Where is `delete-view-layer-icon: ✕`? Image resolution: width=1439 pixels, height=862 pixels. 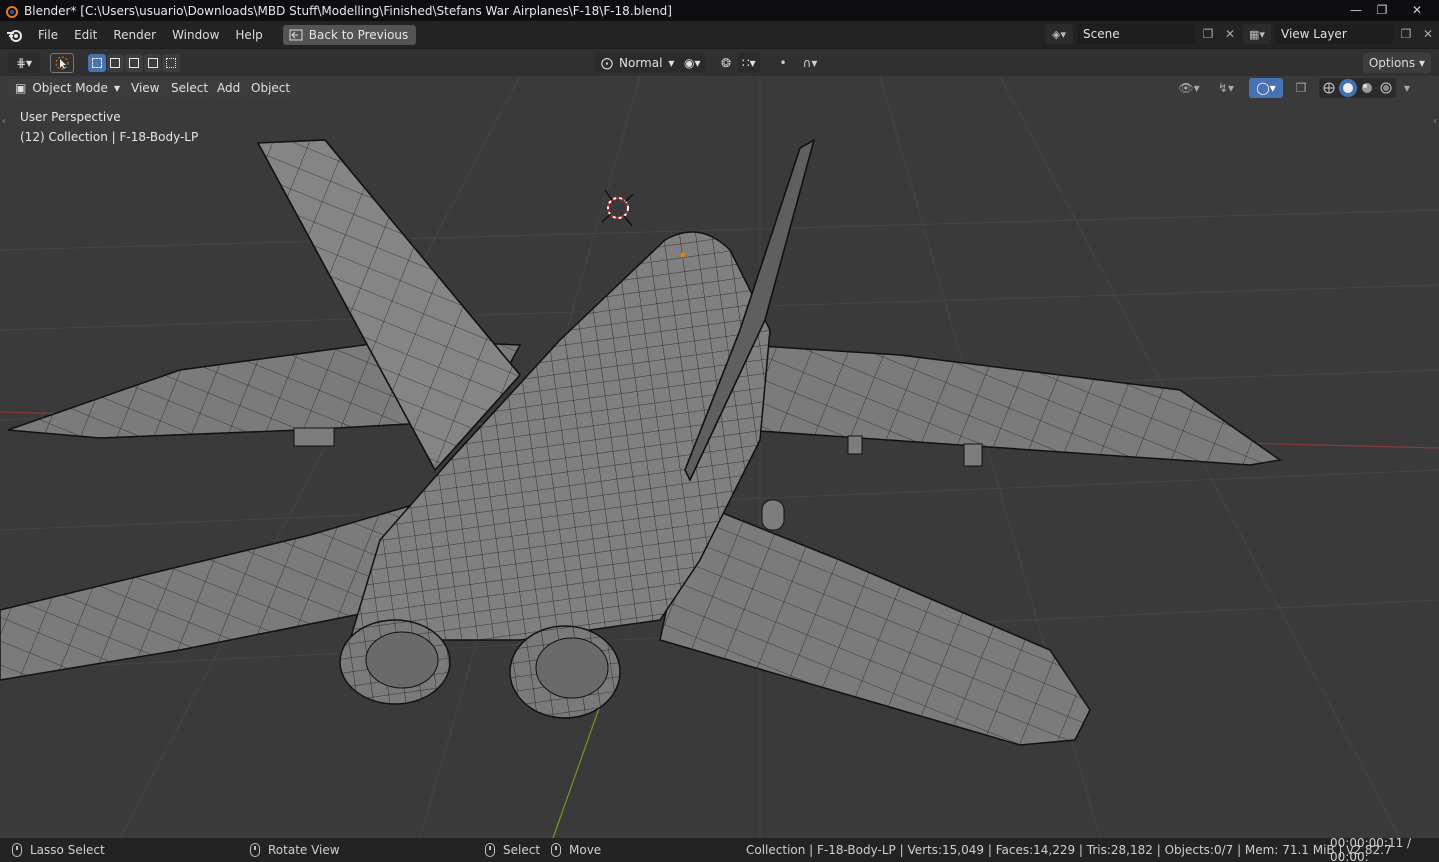
delete-view-layer-icon: ✕ is located at coordinates (1428, 34).